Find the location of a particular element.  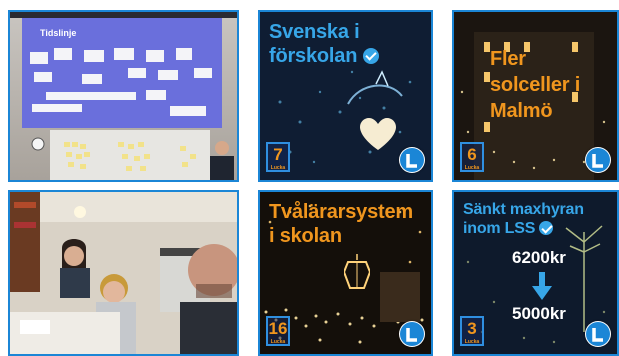

card-tile-tvalararsystem: Tvålärarsystem i skolan 16 Lucka is located at coordinates (345, 273).